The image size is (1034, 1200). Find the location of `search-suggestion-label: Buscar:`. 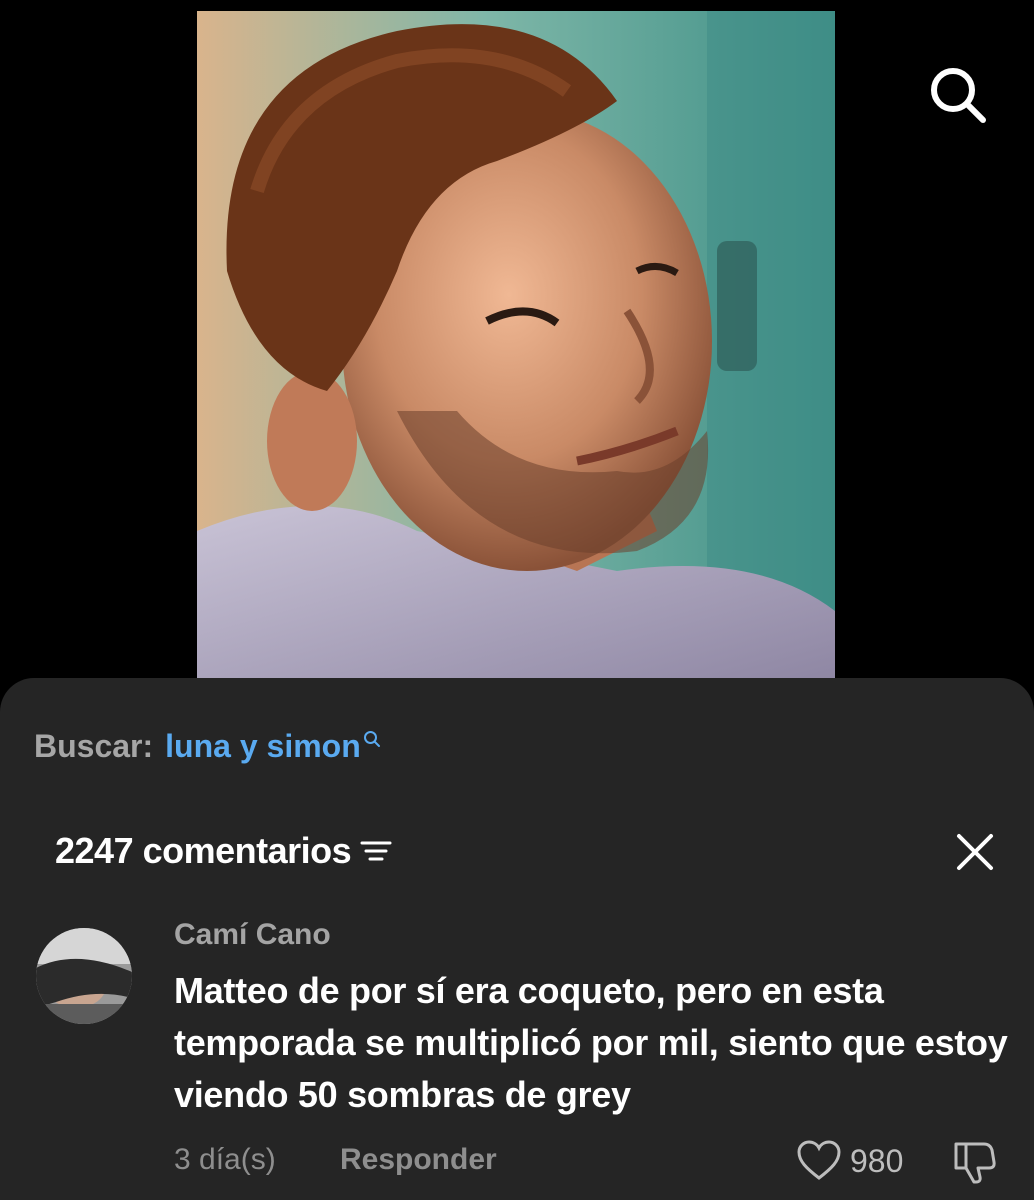

search-suggestion-label: Buscar: is located at coordinates (94, 745).